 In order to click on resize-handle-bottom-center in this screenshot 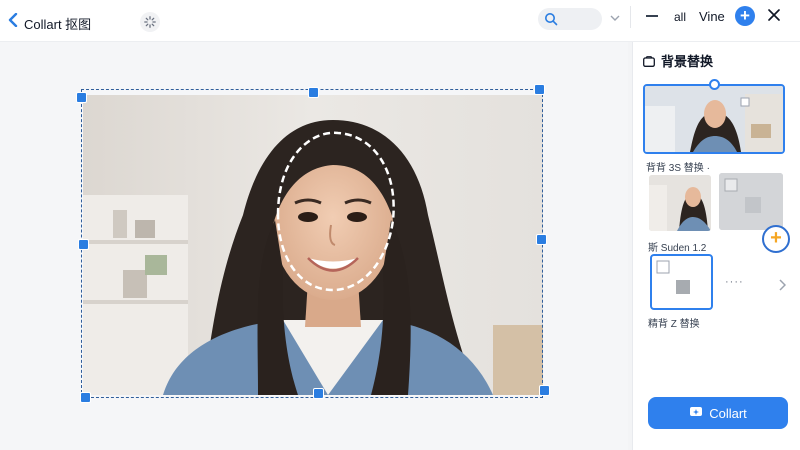, I will do `click(318, 393)`.